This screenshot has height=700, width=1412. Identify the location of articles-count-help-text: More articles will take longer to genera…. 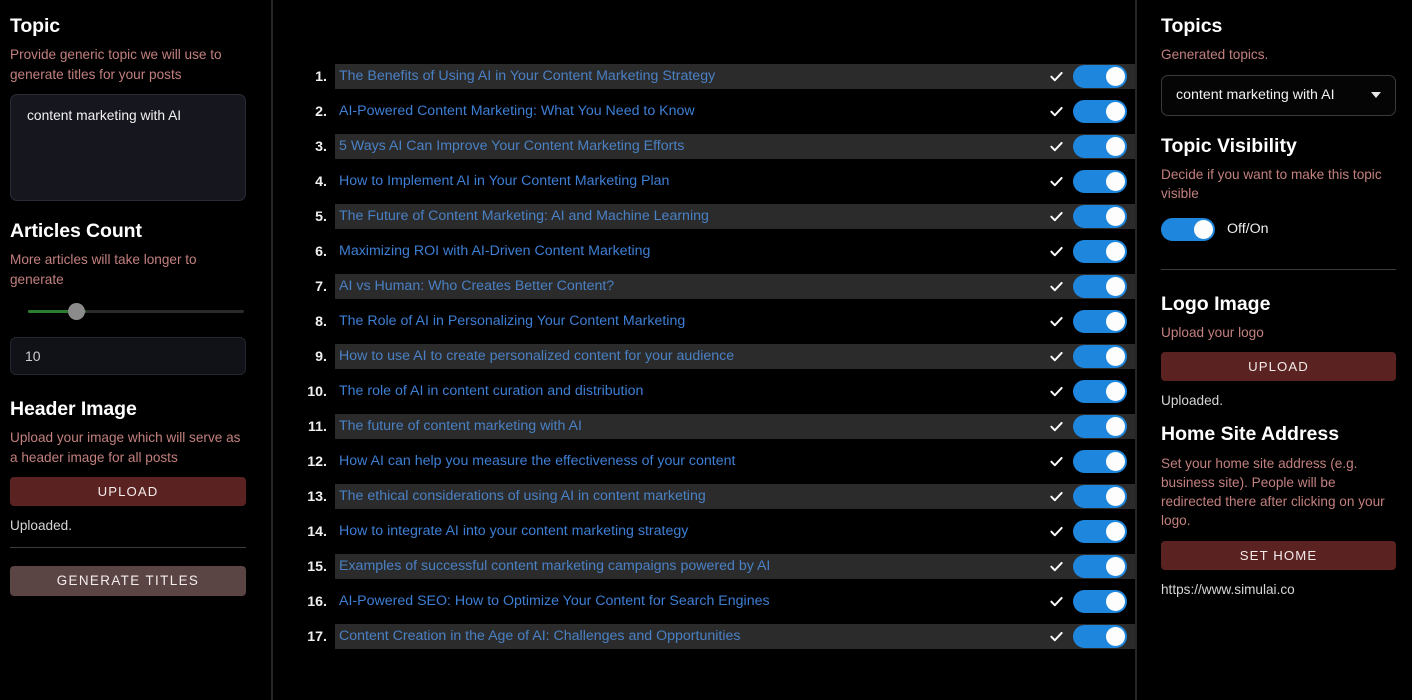
(103, 269).